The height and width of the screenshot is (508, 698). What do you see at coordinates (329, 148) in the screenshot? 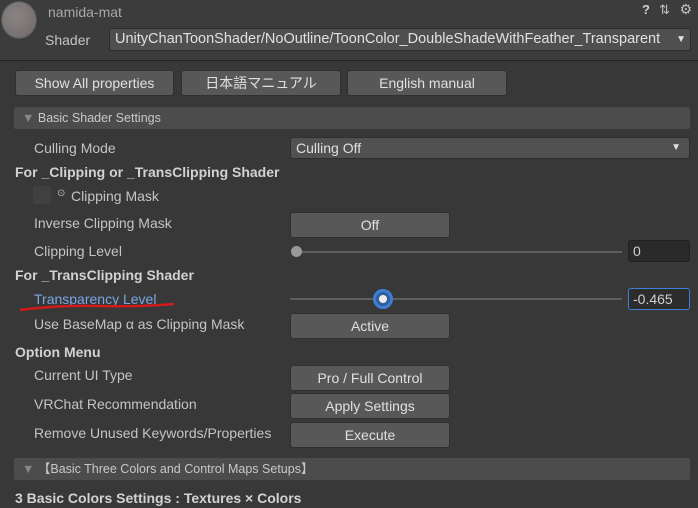
I see `culling-mode-value: Culling Off` at bounding box center [329, 148].